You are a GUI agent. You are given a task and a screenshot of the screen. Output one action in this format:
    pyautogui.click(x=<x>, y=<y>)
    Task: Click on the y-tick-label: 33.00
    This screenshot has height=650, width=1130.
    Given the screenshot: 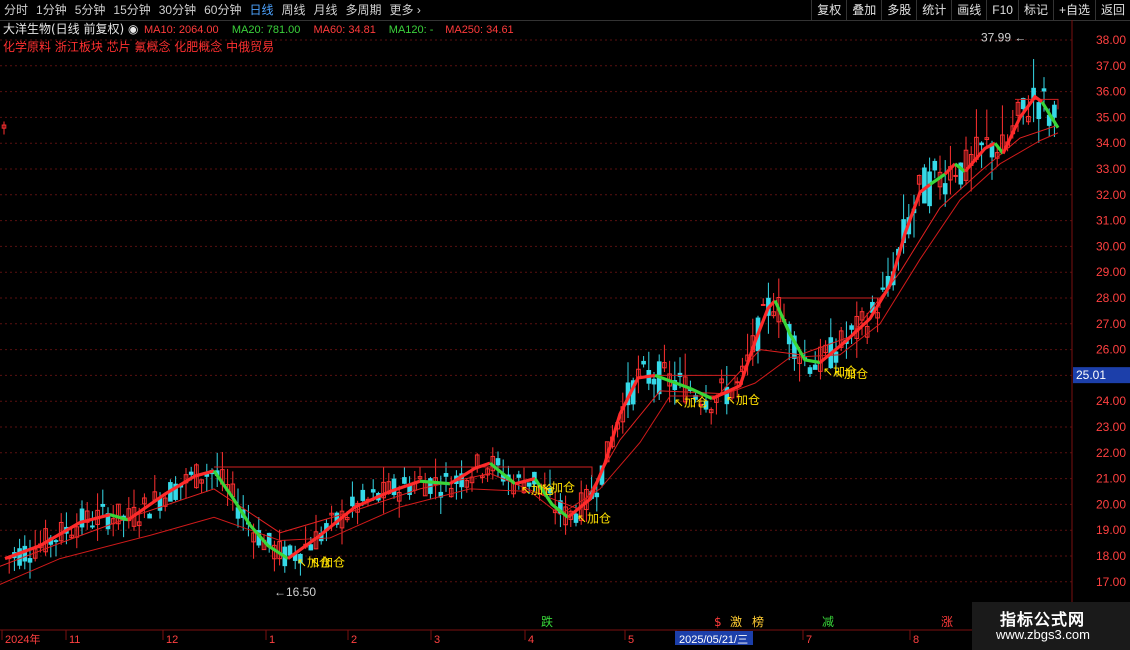 What is the action you would take?
    pyautogui.click(x=1111, y=169)
    